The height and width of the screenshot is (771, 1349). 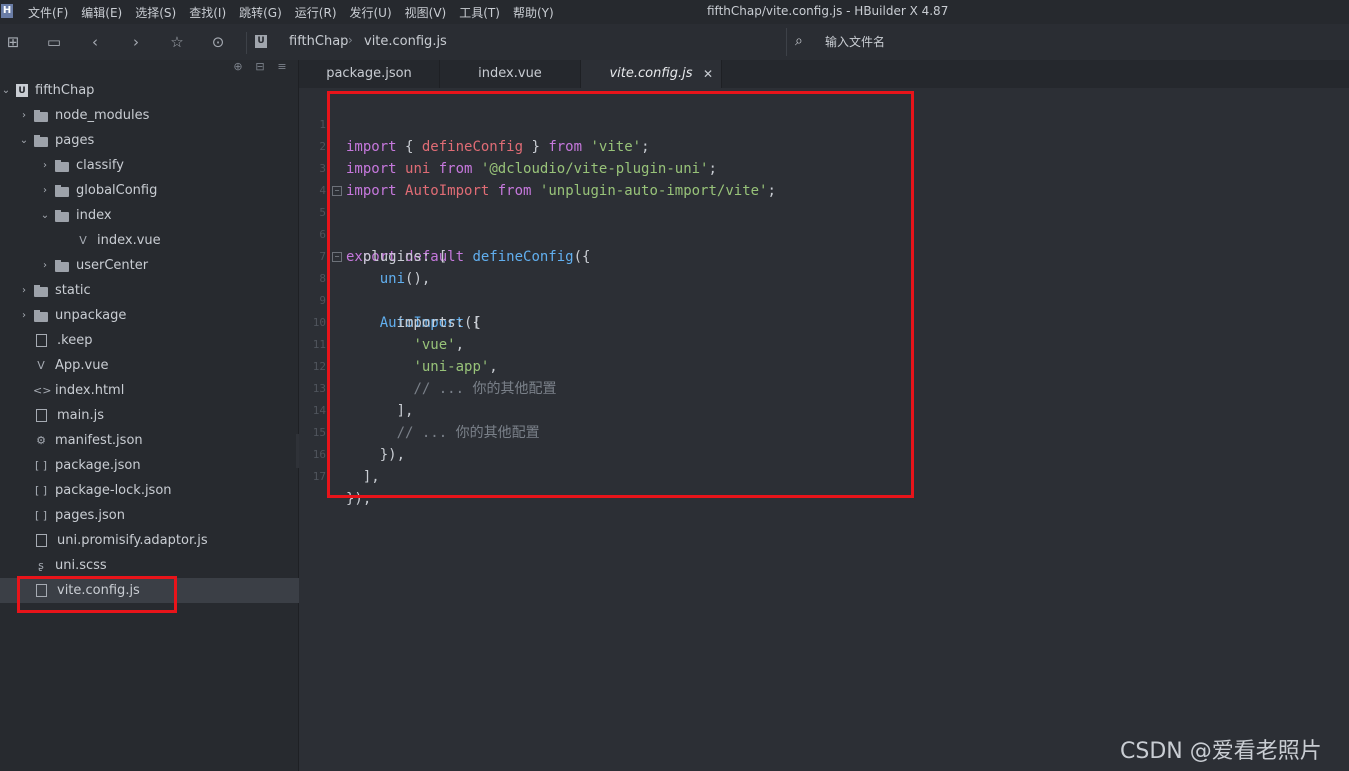 I want to click on project-logo-icon: U, so click(x=261, y=41).